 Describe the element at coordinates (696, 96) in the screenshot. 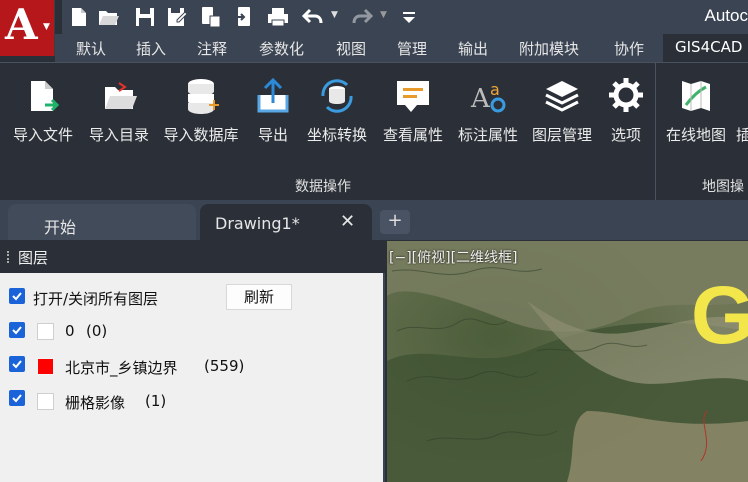

I see `online-map-icon` at that location.